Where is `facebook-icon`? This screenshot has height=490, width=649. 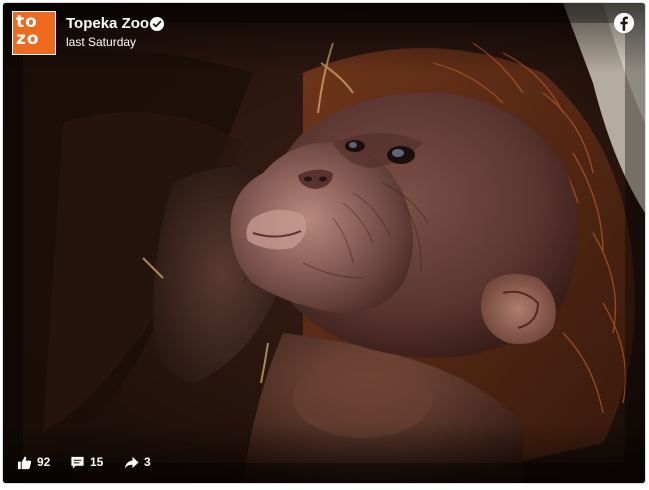 facebook-icon is located at coordinates (624, 23).